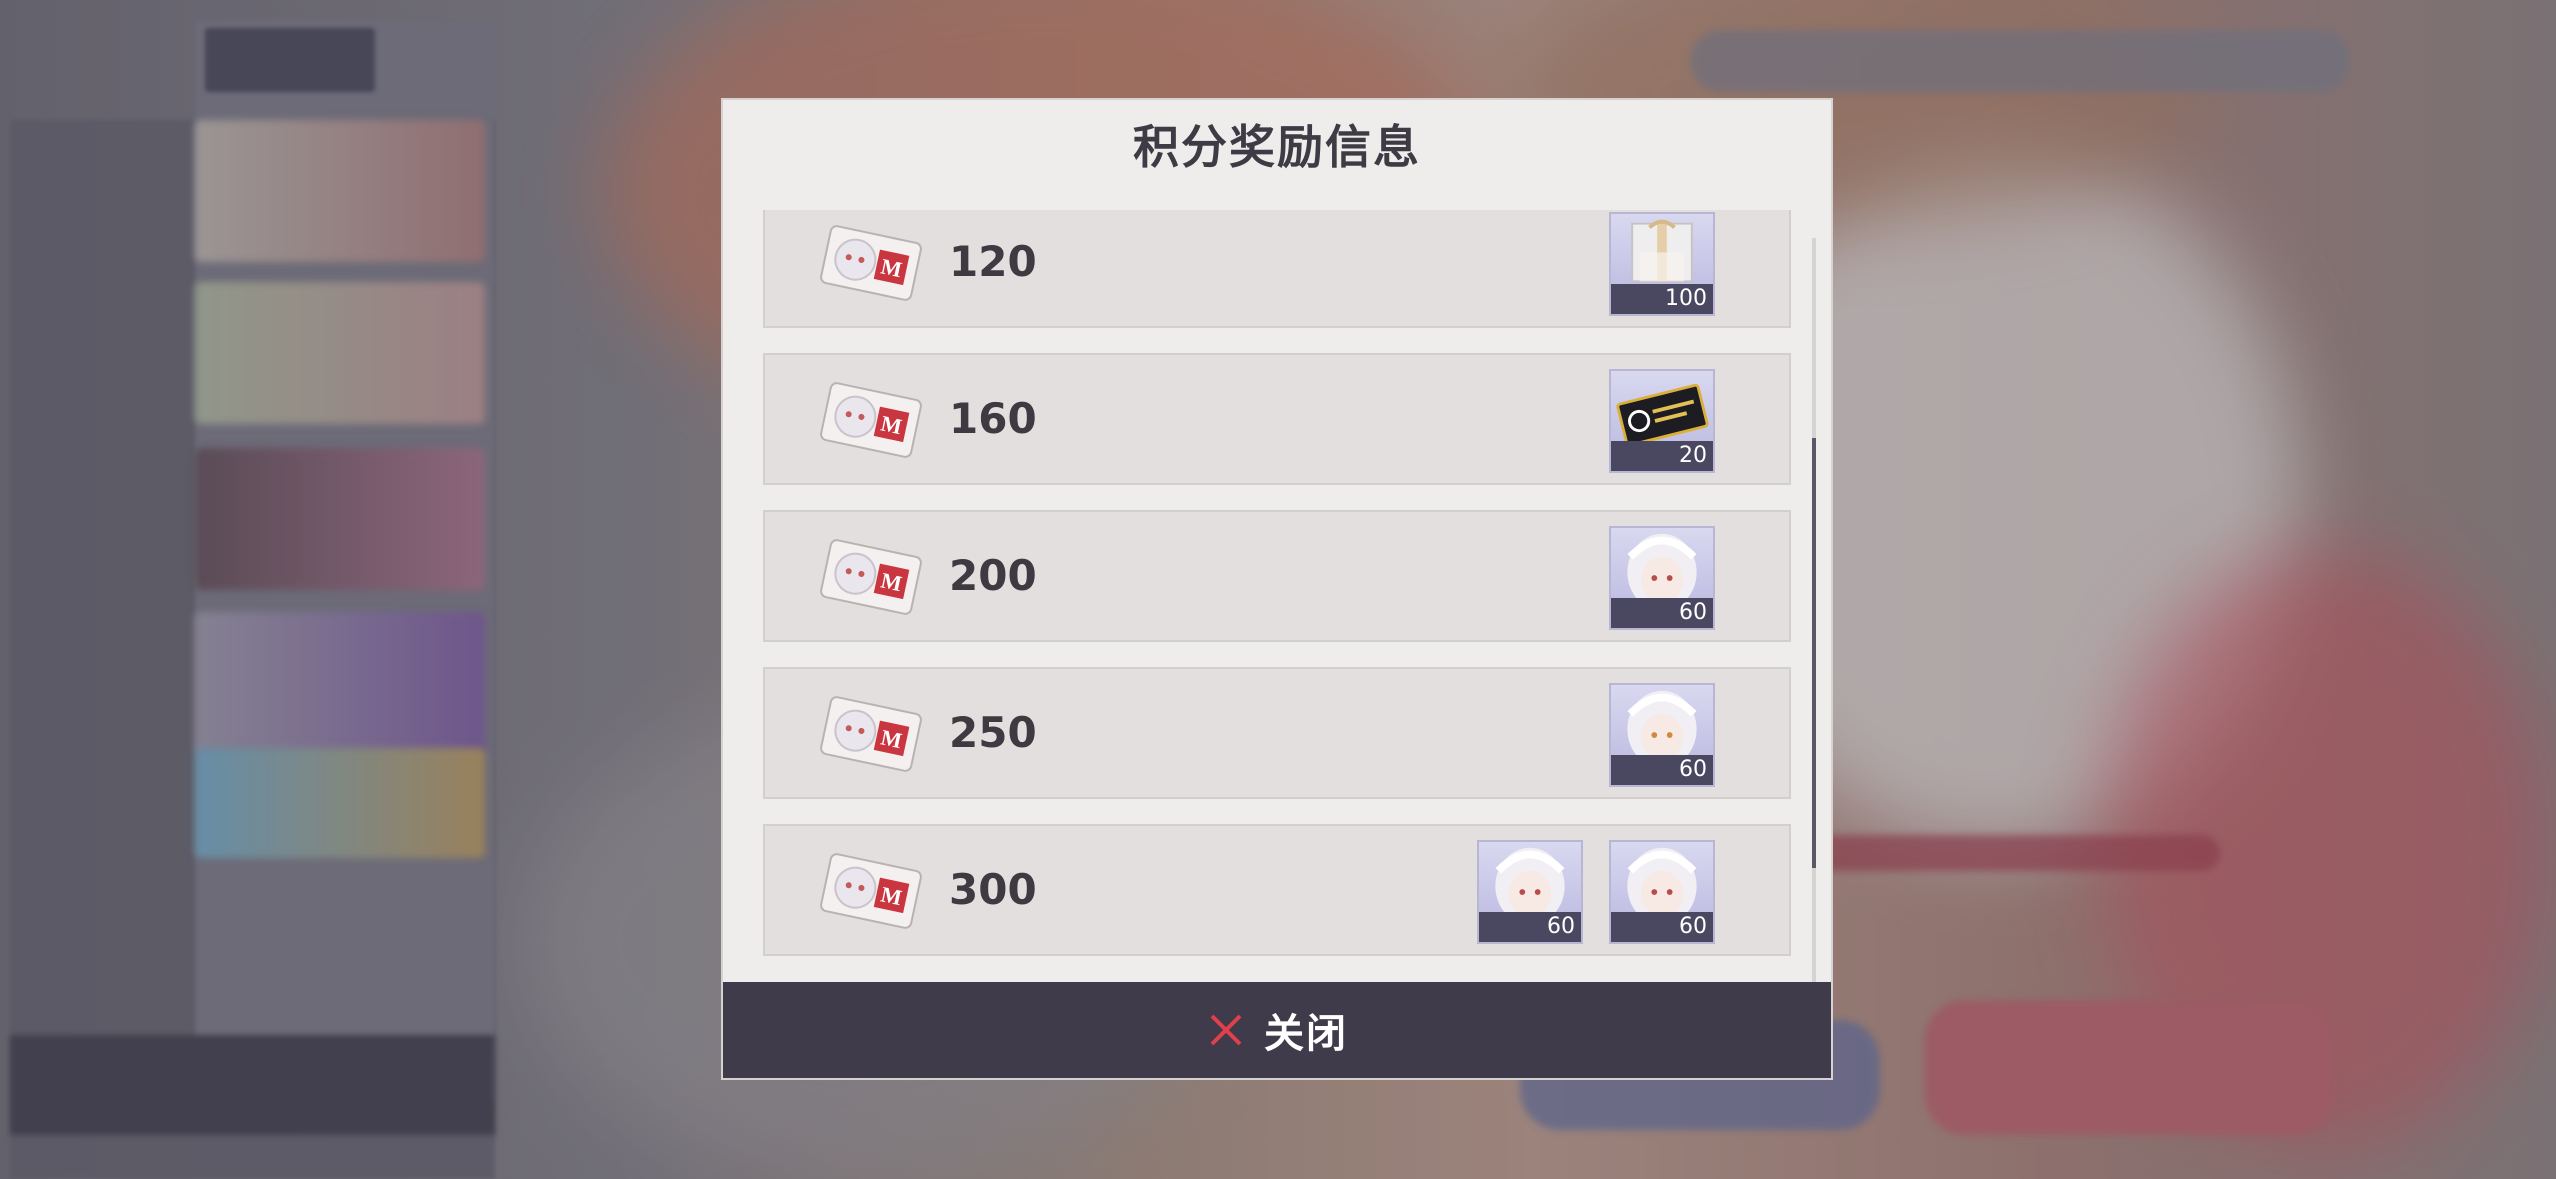 The width and height of the screenshot is (2556, 1179). I want to click on dialog-title: 积分奖励信息, so click(1277, 147).